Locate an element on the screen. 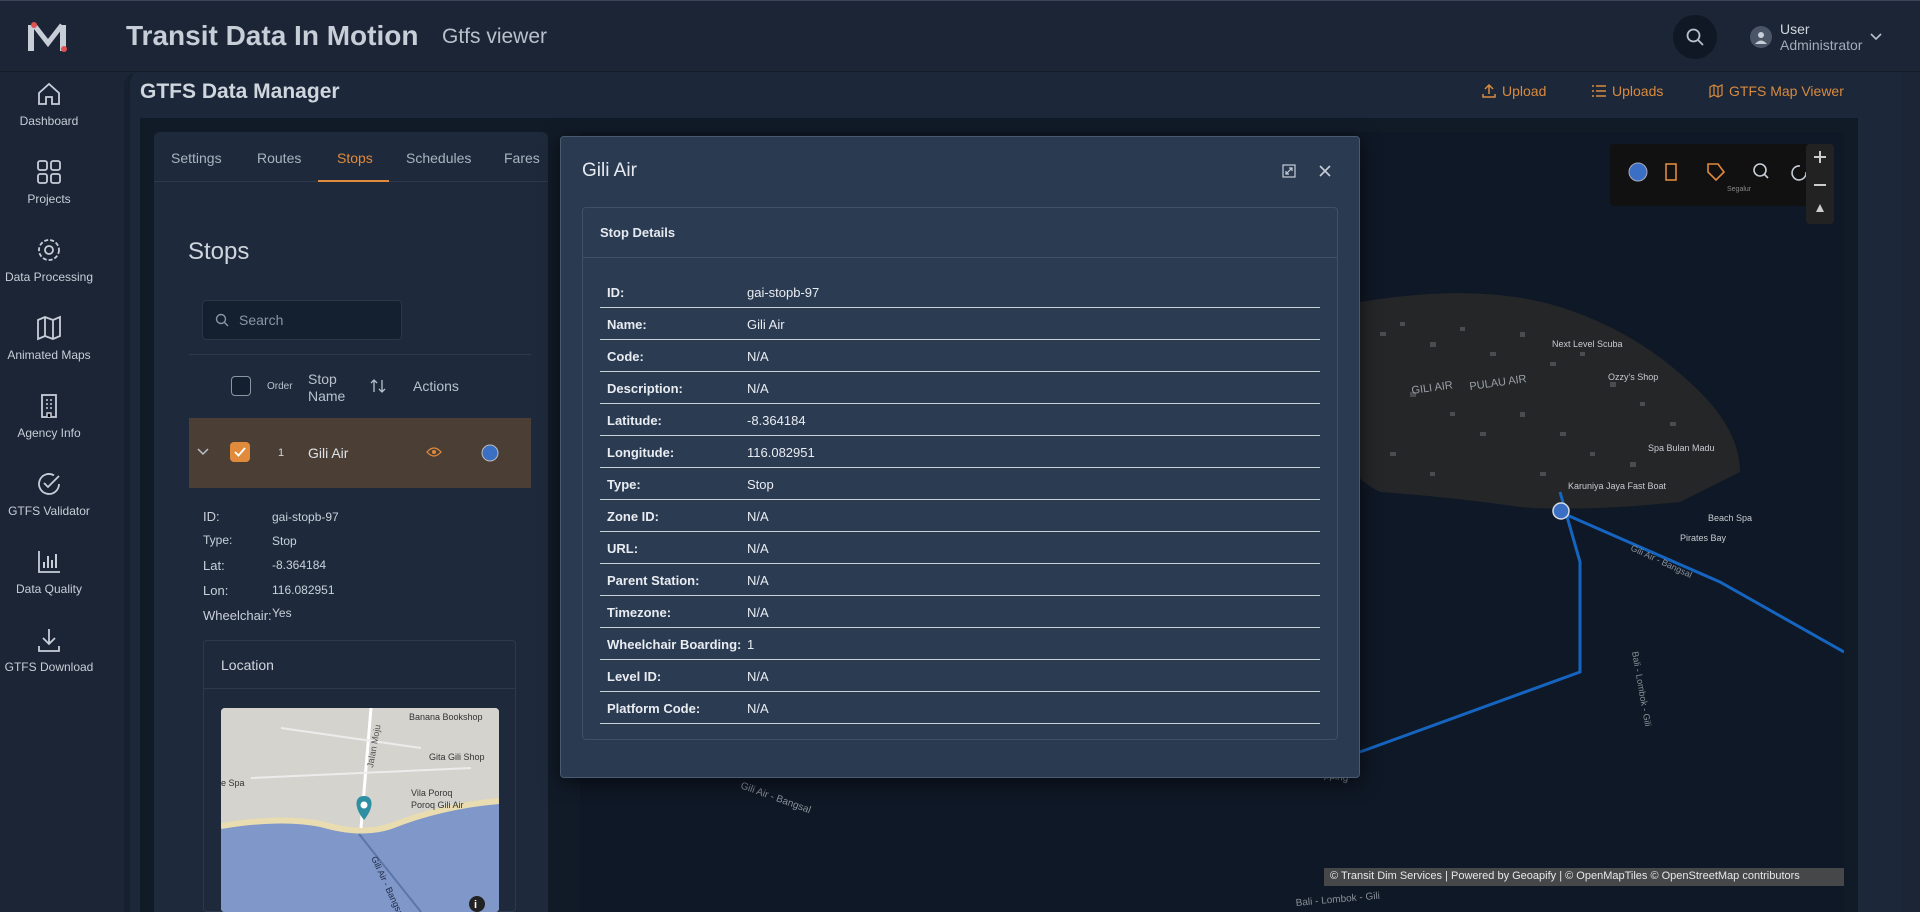  detail-row: ID: gai-stopb-97 is located at coordinates (960, 292).